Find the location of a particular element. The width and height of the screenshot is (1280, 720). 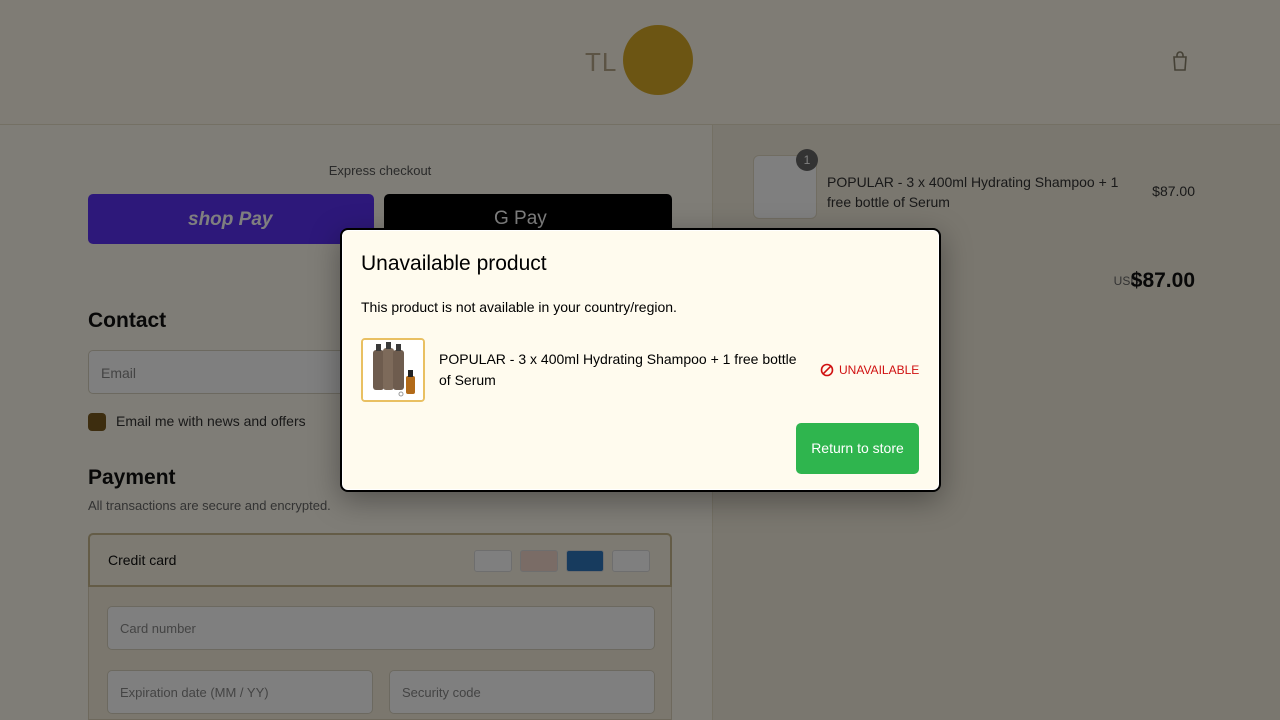

shampoo-bottles-image is located at coordinates (393, 370).